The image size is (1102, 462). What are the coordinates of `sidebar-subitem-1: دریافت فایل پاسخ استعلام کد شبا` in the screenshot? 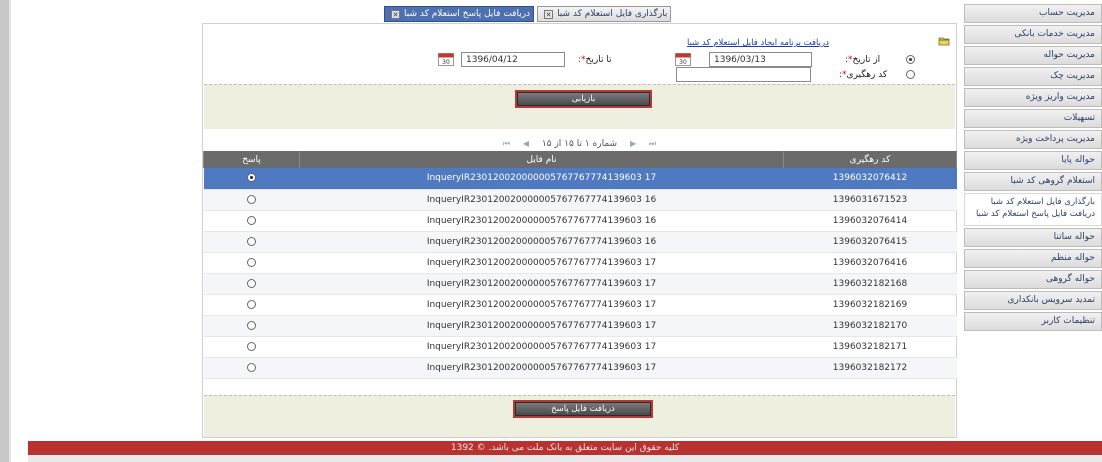 It's located at (1032, 214).